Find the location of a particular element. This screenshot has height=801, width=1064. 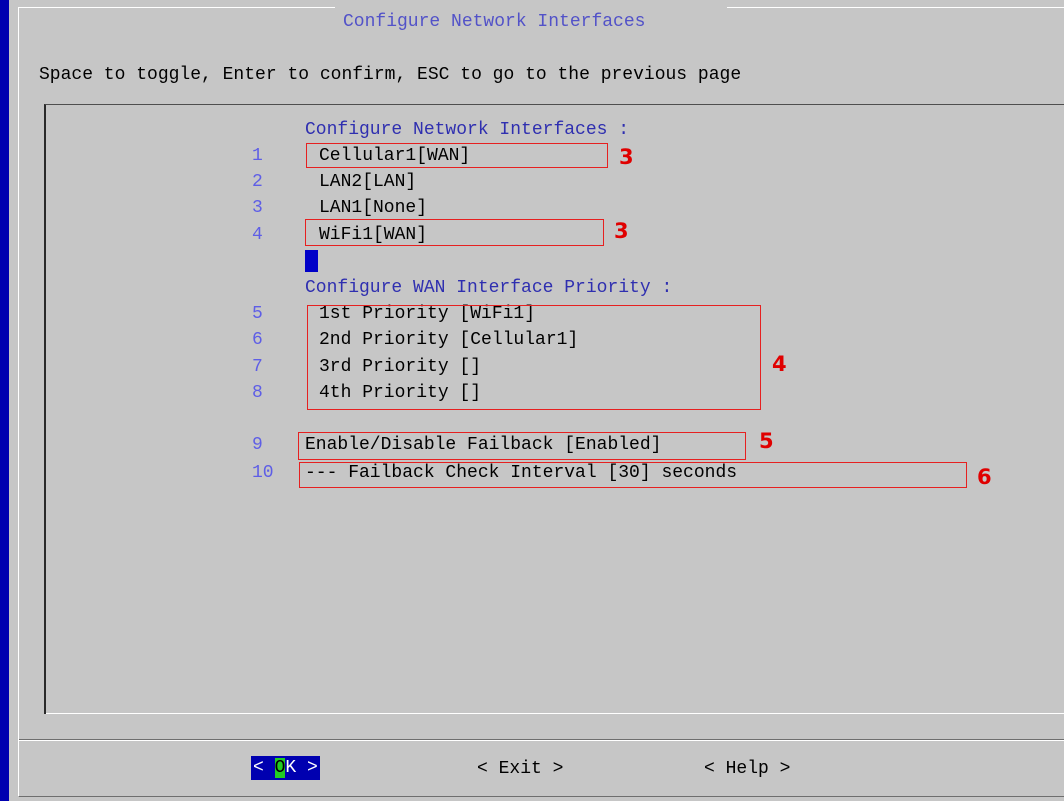

ok-button-rest: K > is located at coordinates (301, 768).